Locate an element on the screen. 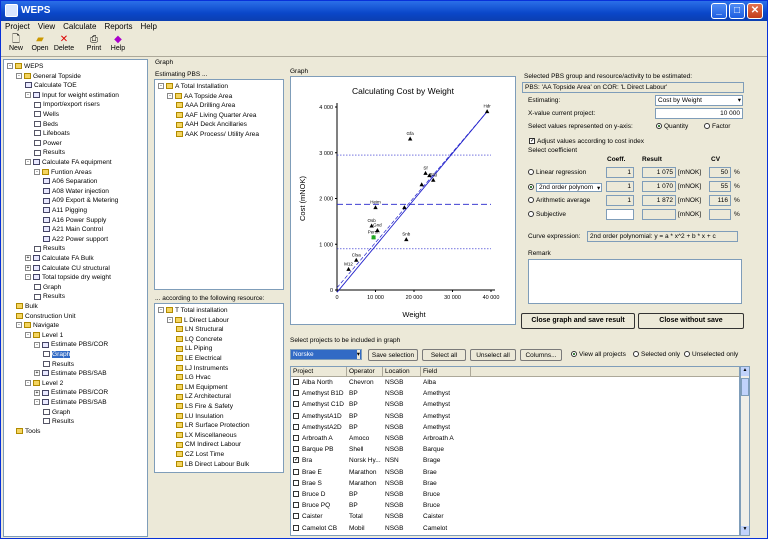  tree-item: - Navigate is located at coordinates (37, 325).